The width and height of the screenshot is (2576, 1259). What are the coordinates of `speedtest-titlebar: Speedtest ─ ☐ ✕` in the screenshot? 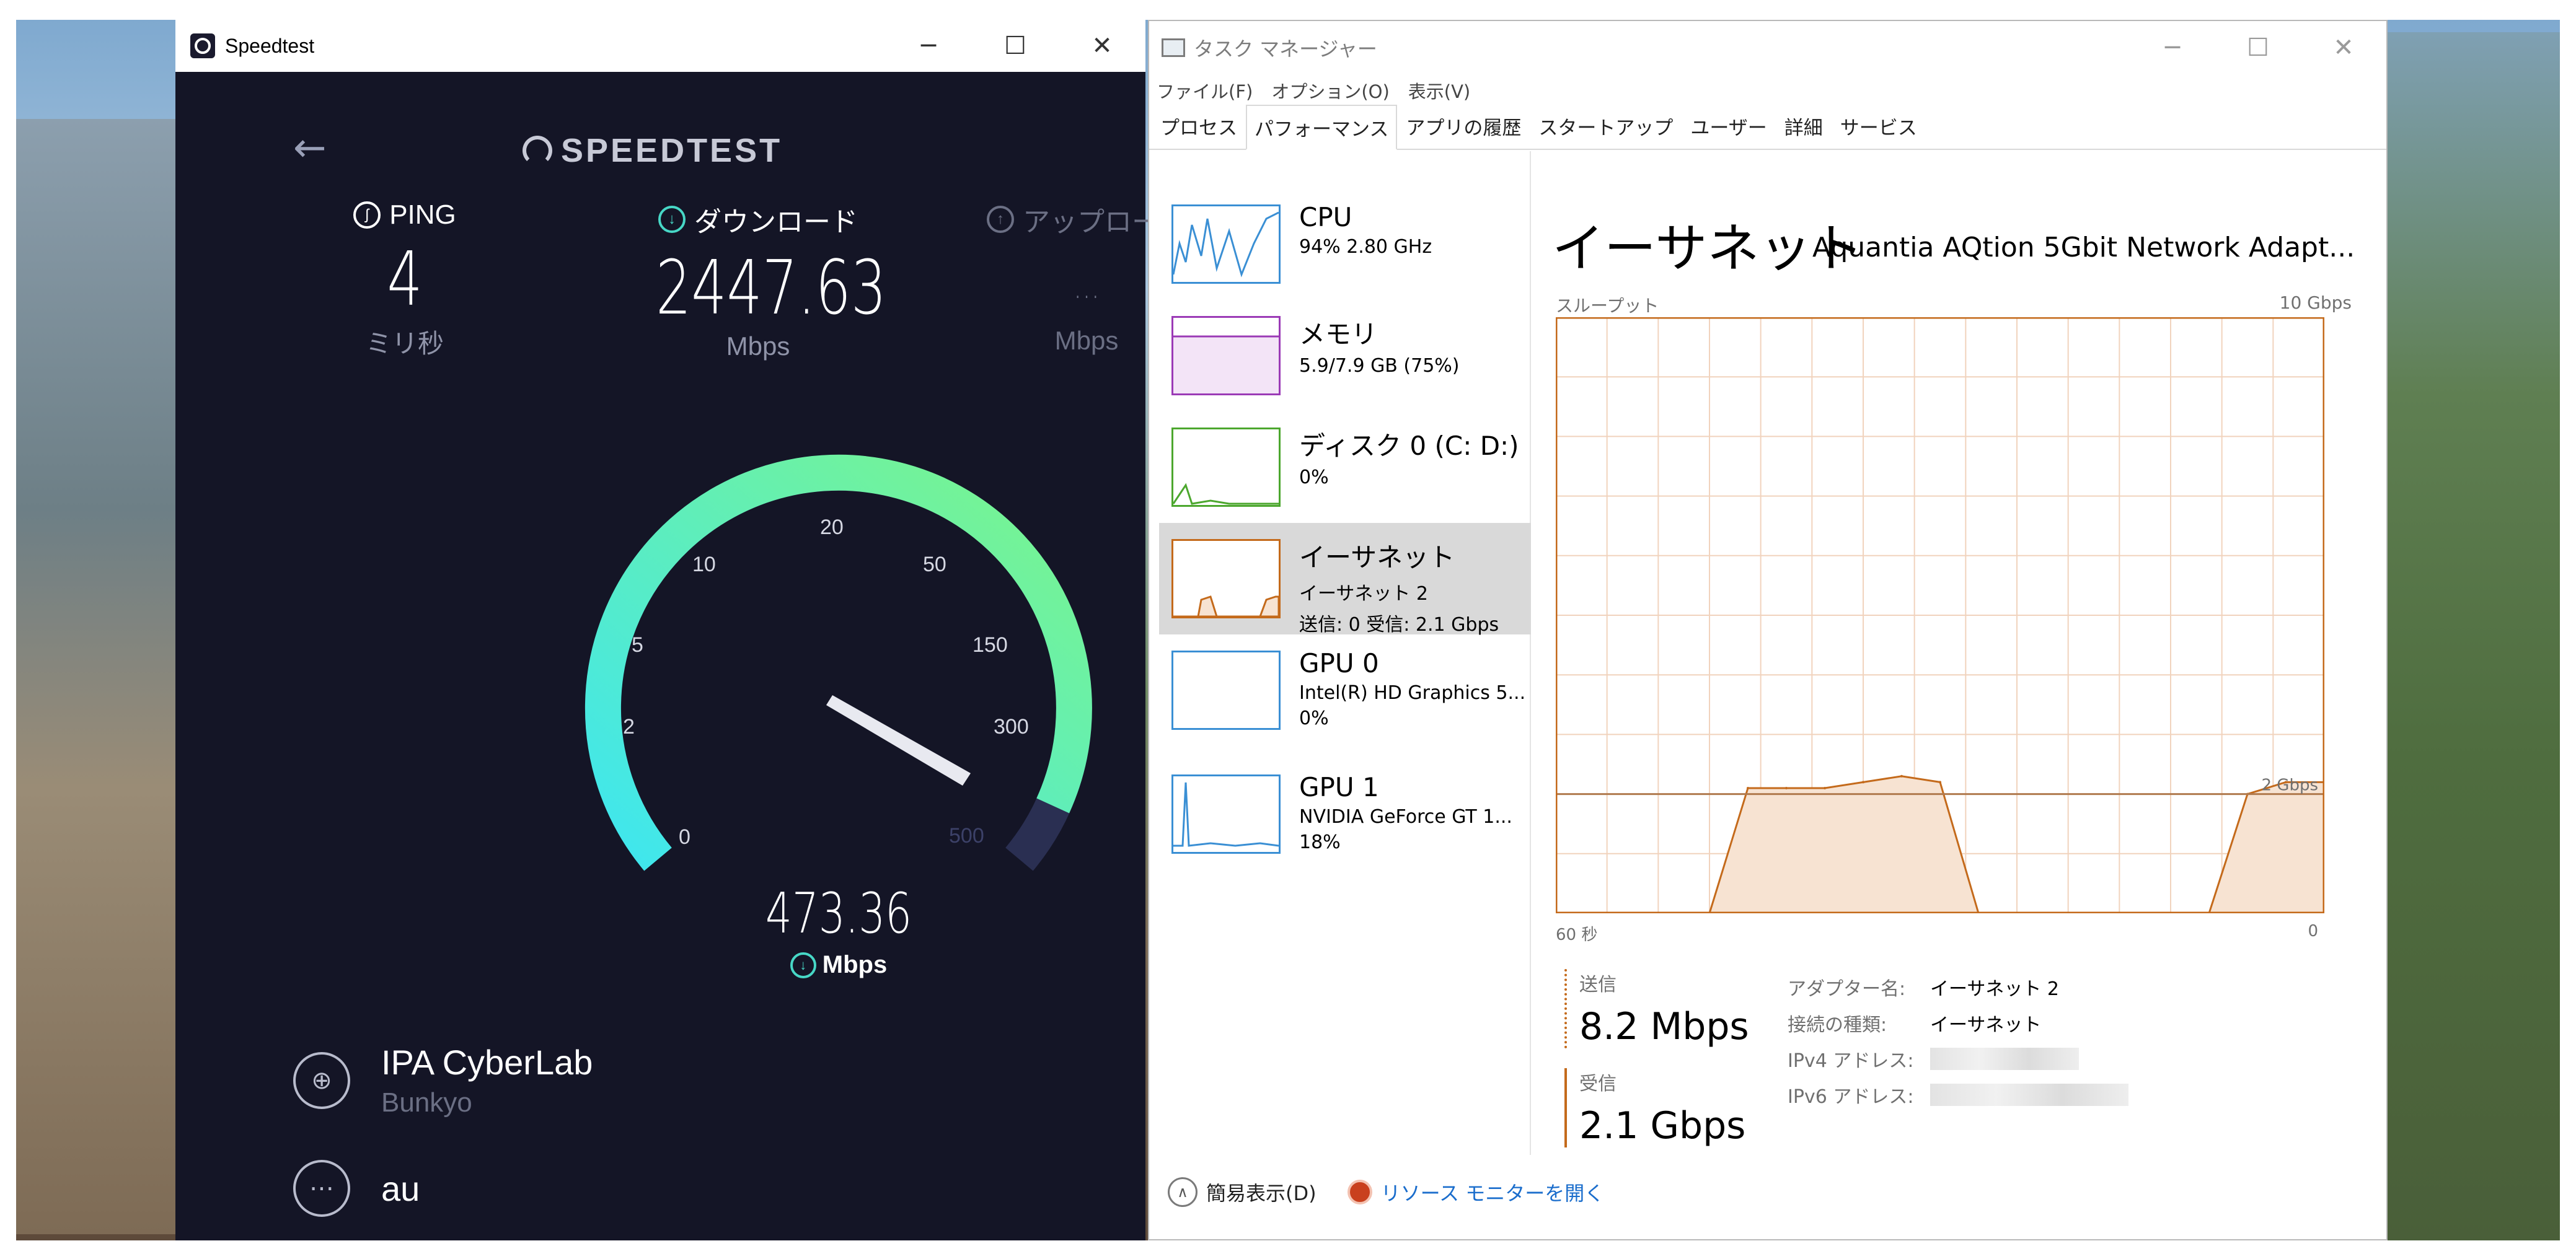 It's located at (660, 46).